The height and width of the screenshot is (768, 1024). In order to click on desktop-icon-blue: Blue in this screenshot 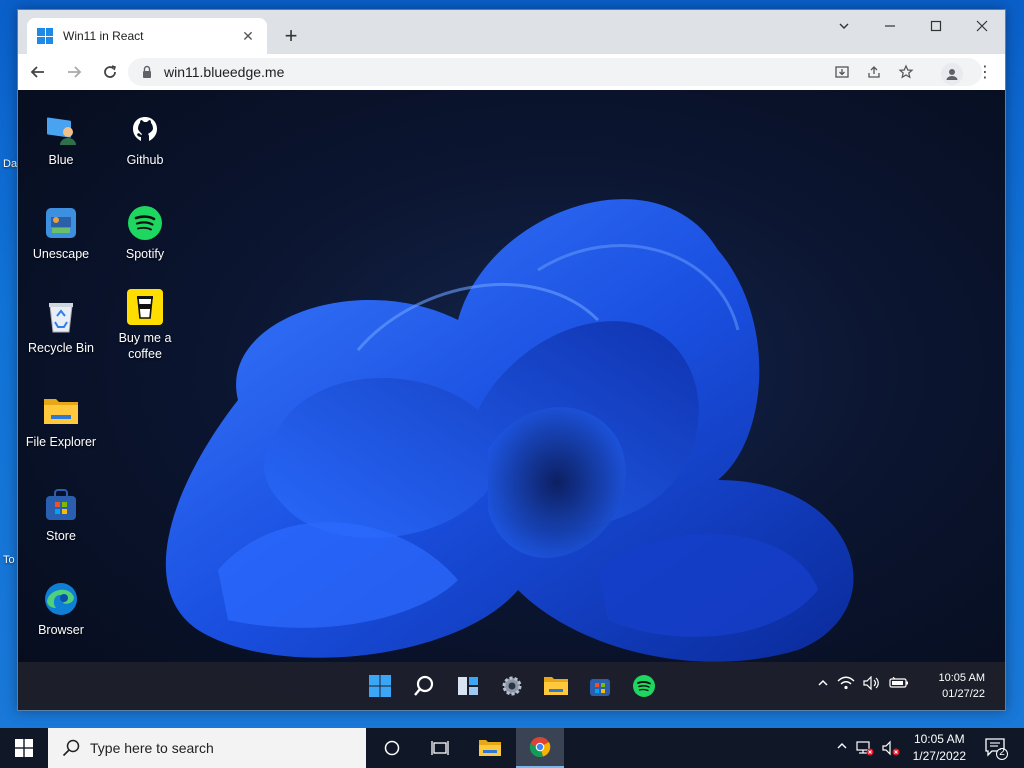, I will do `click(61, 139)`.